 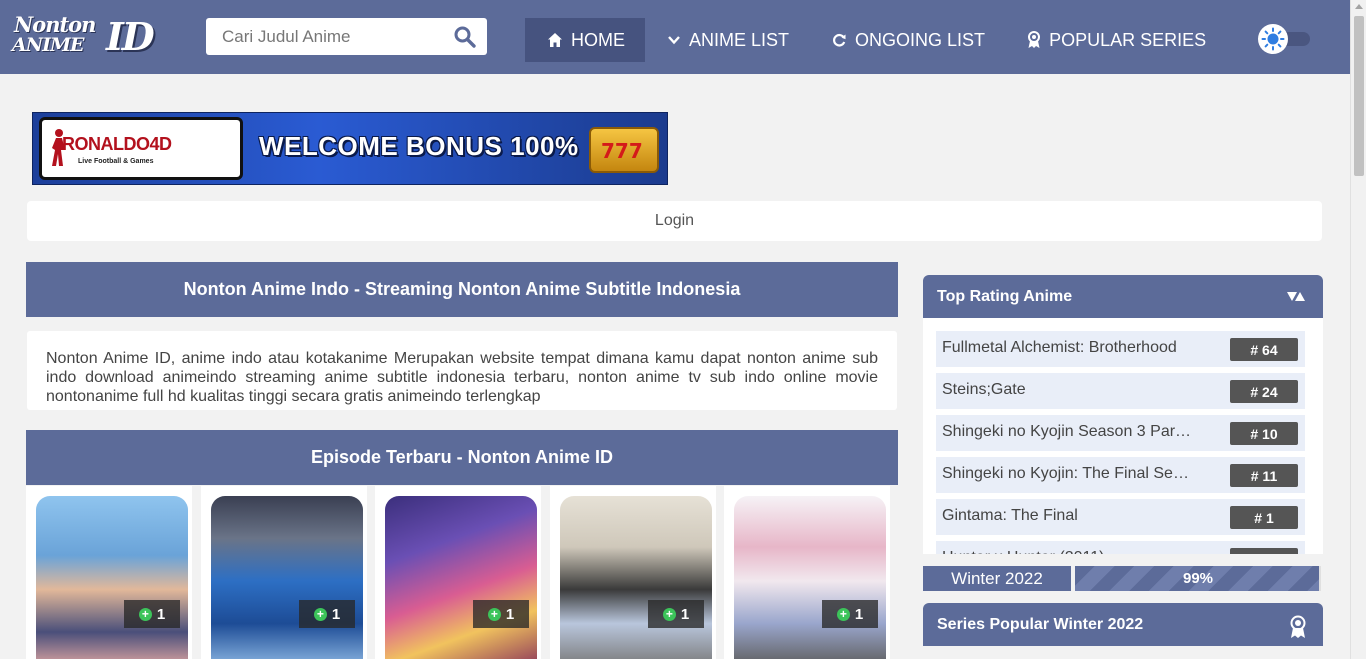 I want to click on top-rating-title: Top Rating Anime, so click(x=1005, y=296).